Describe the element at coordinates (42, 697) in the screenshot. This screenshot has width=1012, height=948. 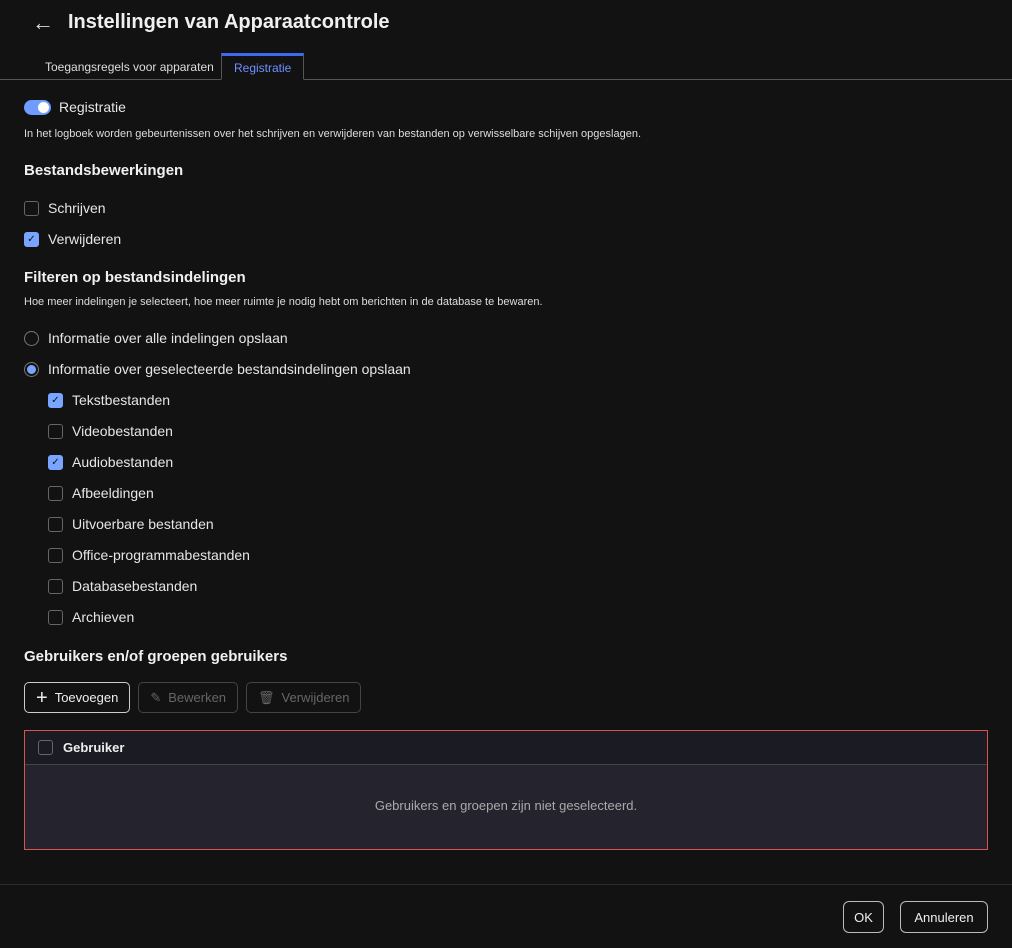
I see `plus-icon: +` at that location.